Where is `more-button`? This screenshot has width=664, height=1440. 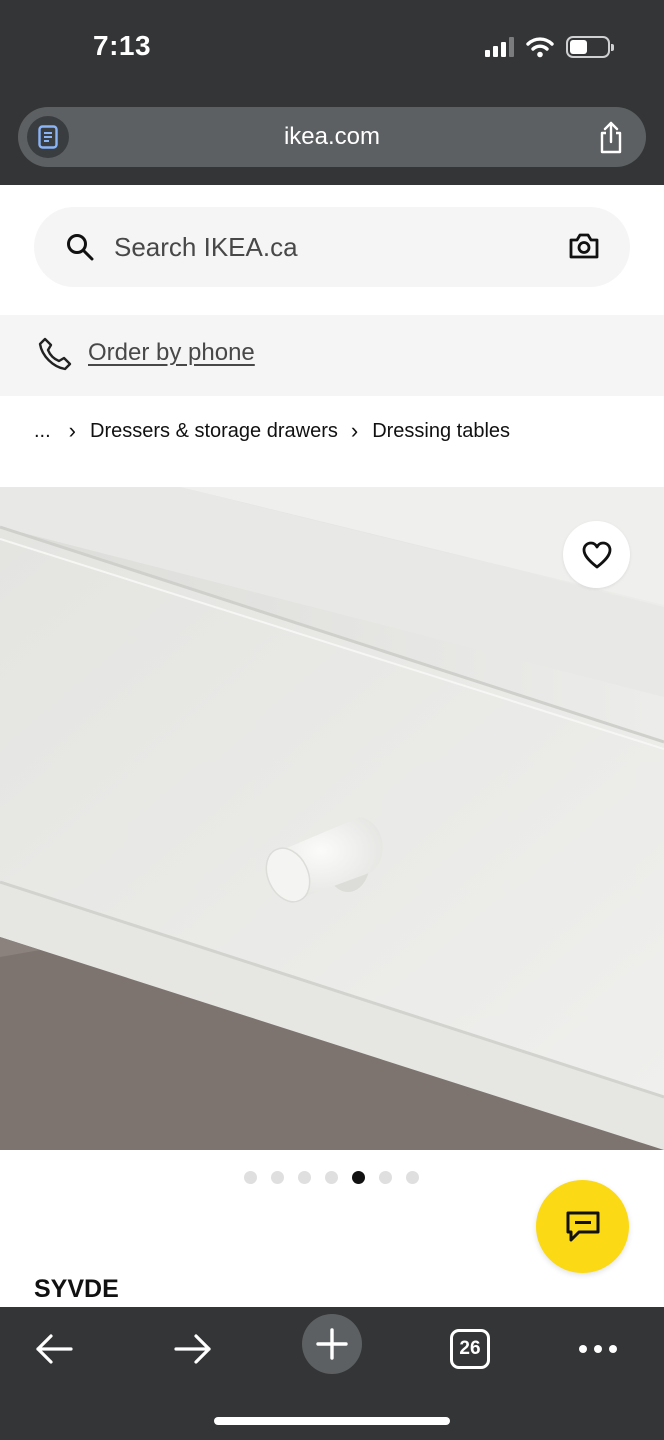 more-button is located at coordinates (598, 1349).